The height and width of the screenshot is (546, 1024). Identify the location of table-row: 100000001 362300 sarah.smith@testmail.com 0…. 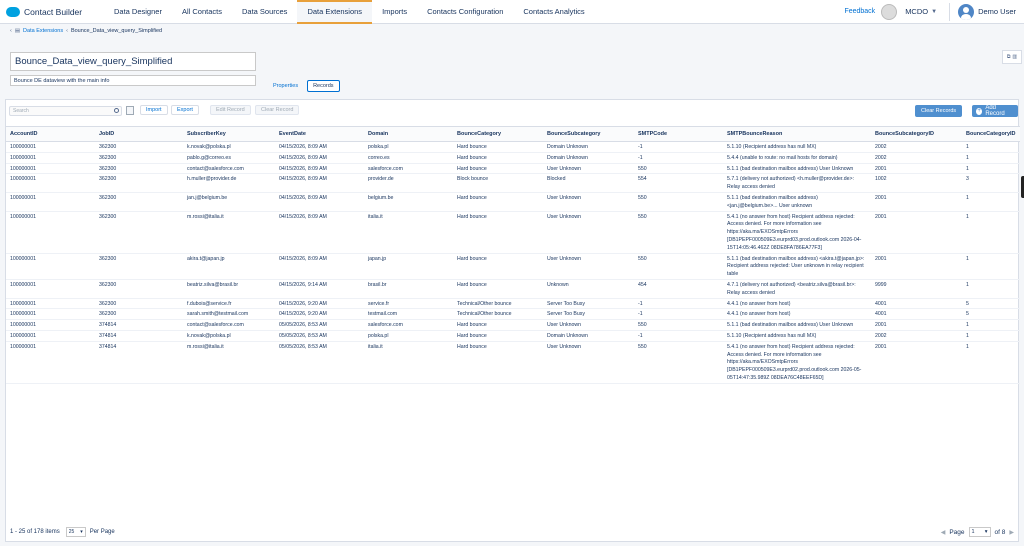
(513, 314).